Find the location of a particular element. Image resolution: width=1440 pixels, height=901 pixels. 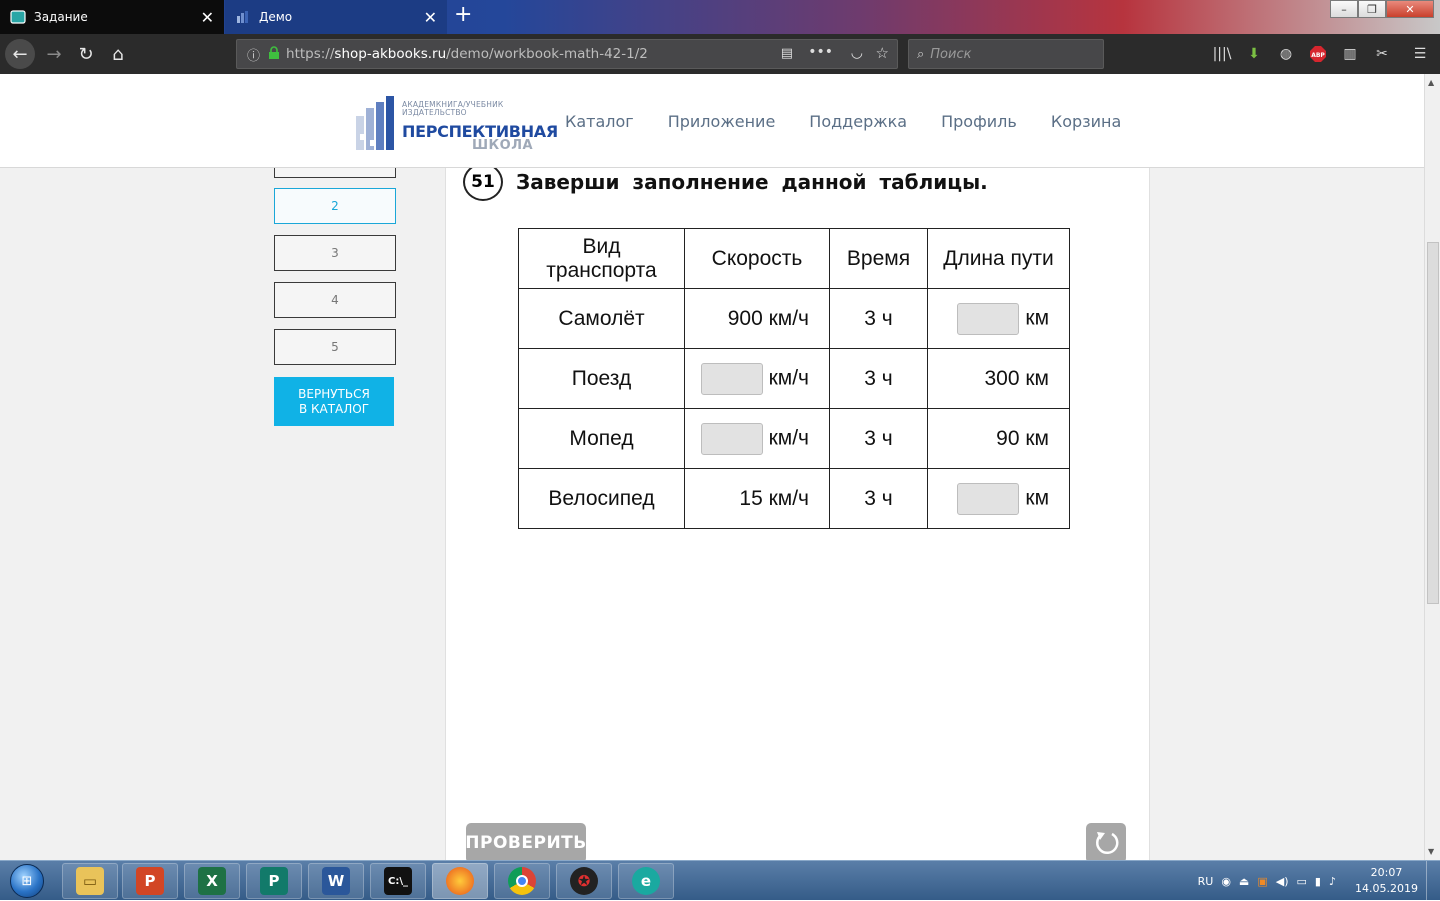

window-controls: – ❐ ✕ is located at coordinates (1382, 9).